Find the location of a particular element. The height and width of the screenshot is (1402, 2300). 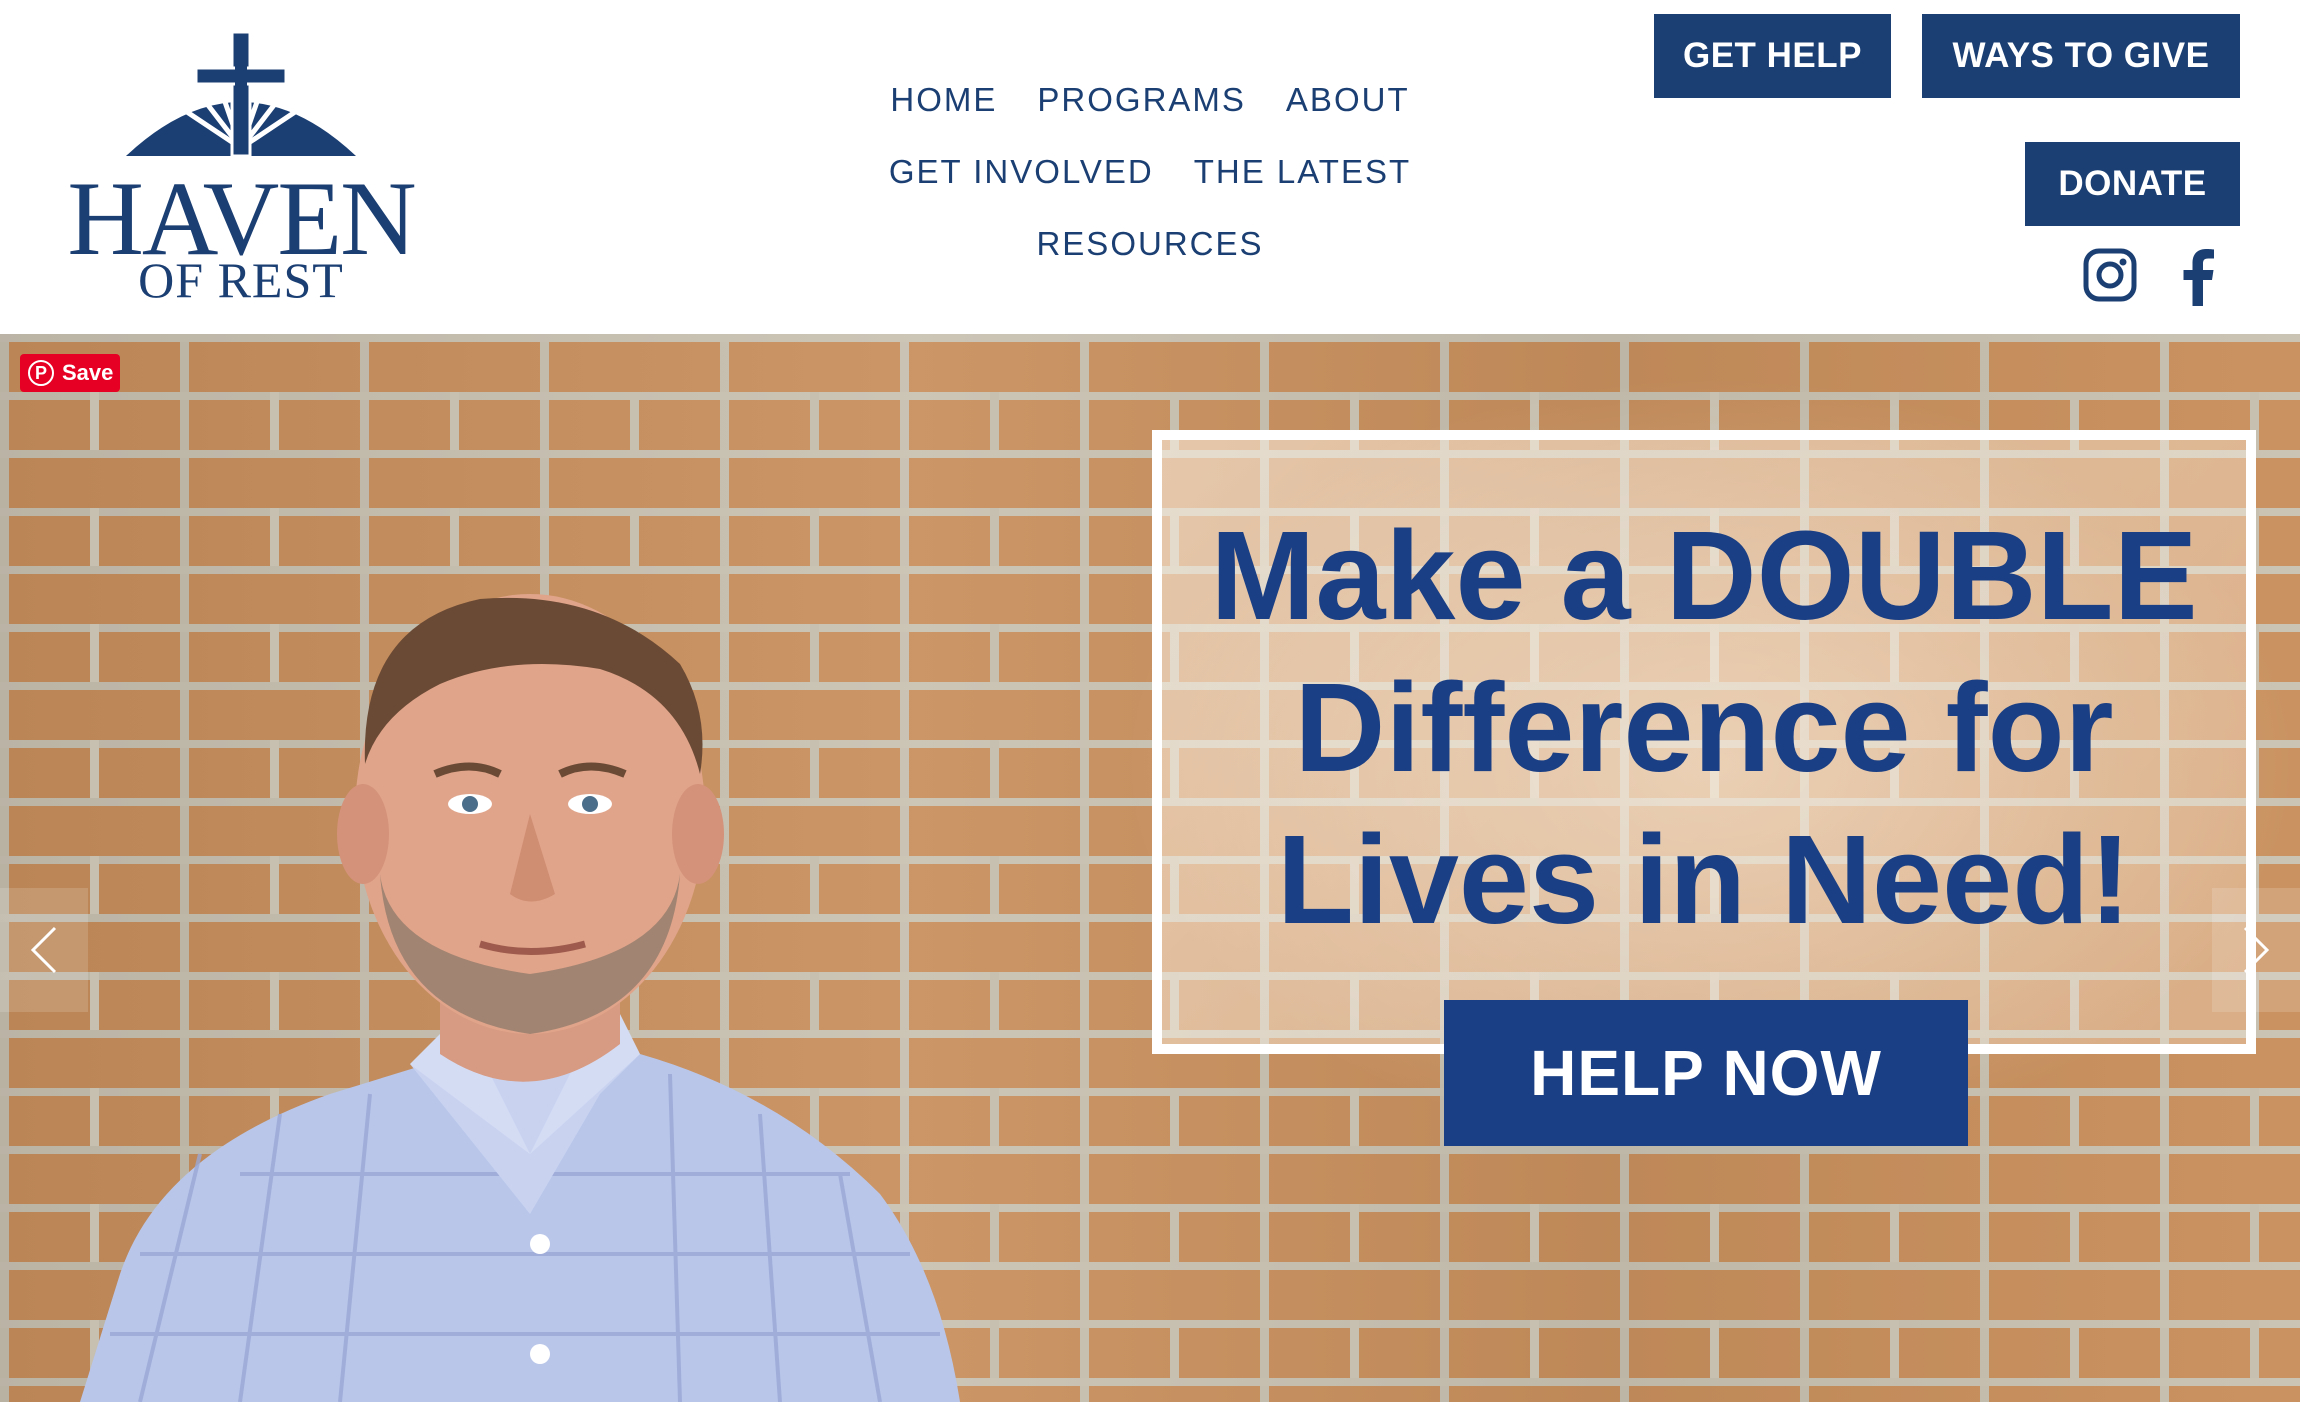

slider-prev-button is located at coordinates (44, 950).